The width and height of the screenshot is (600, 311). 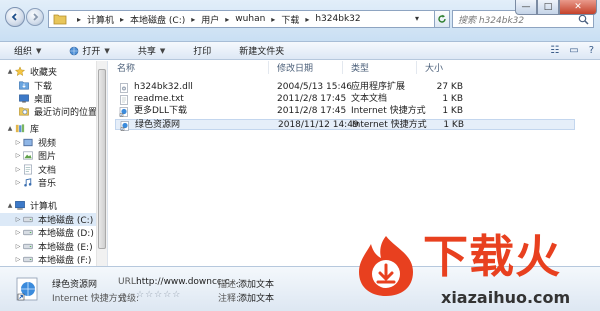 What do you see at coordinates (75, 285) in the screenshot?
I see `details-file-name: 绿色资源网` at bounding box center [75, 285].